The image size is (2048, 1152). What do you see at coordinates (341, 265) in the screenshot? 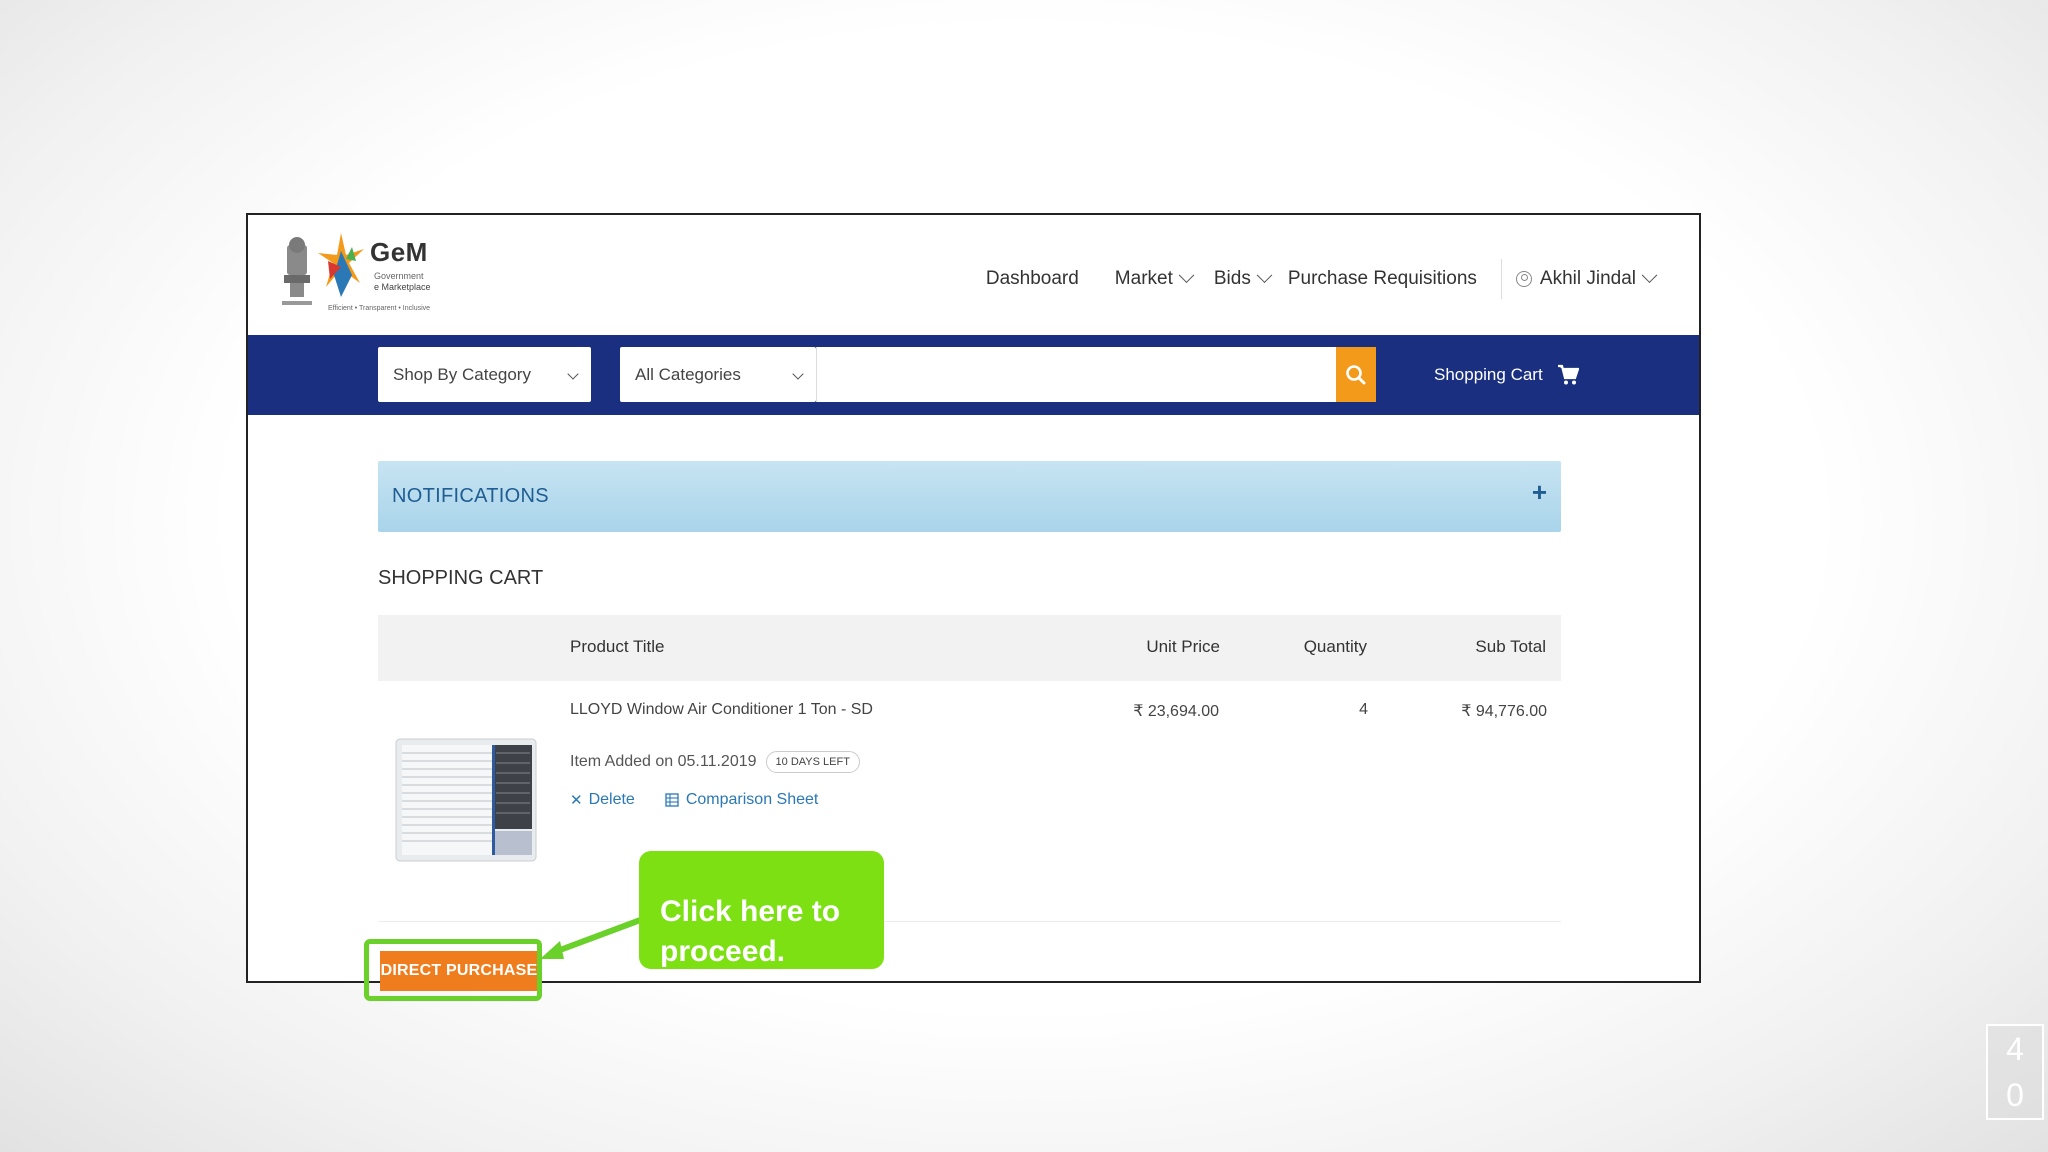
I see `gem-star-icon` at bounding box center [341, 265].